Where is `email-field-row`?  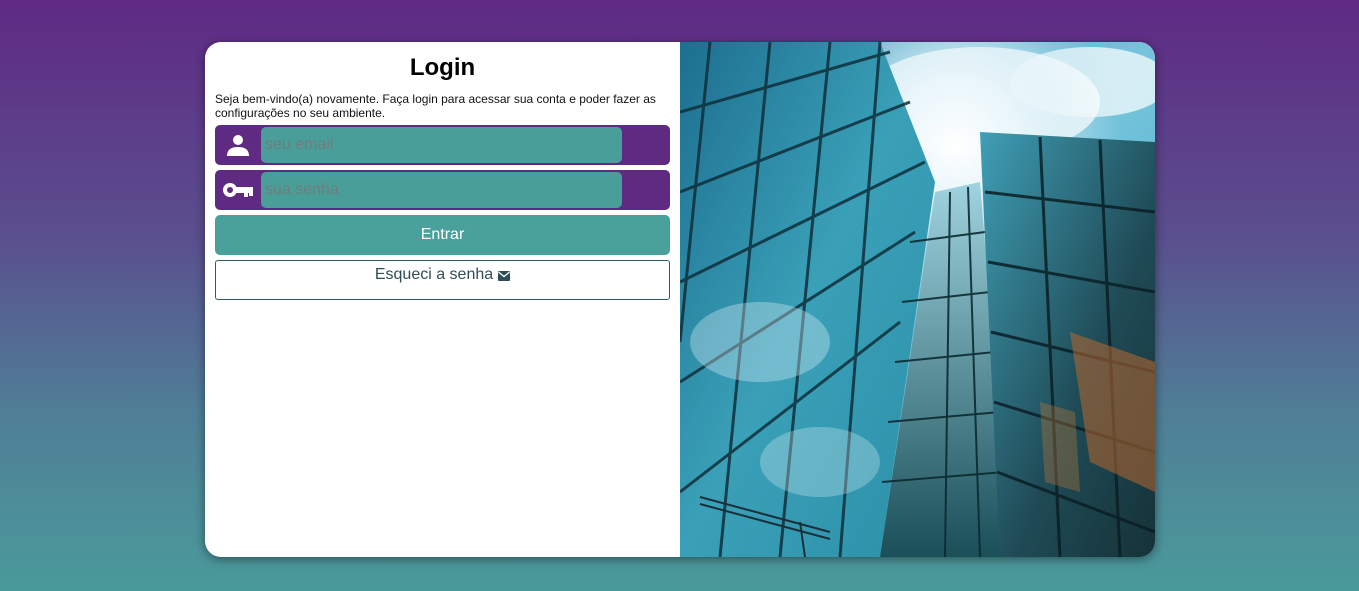 email-field-row is located at coordinates (442, 145).